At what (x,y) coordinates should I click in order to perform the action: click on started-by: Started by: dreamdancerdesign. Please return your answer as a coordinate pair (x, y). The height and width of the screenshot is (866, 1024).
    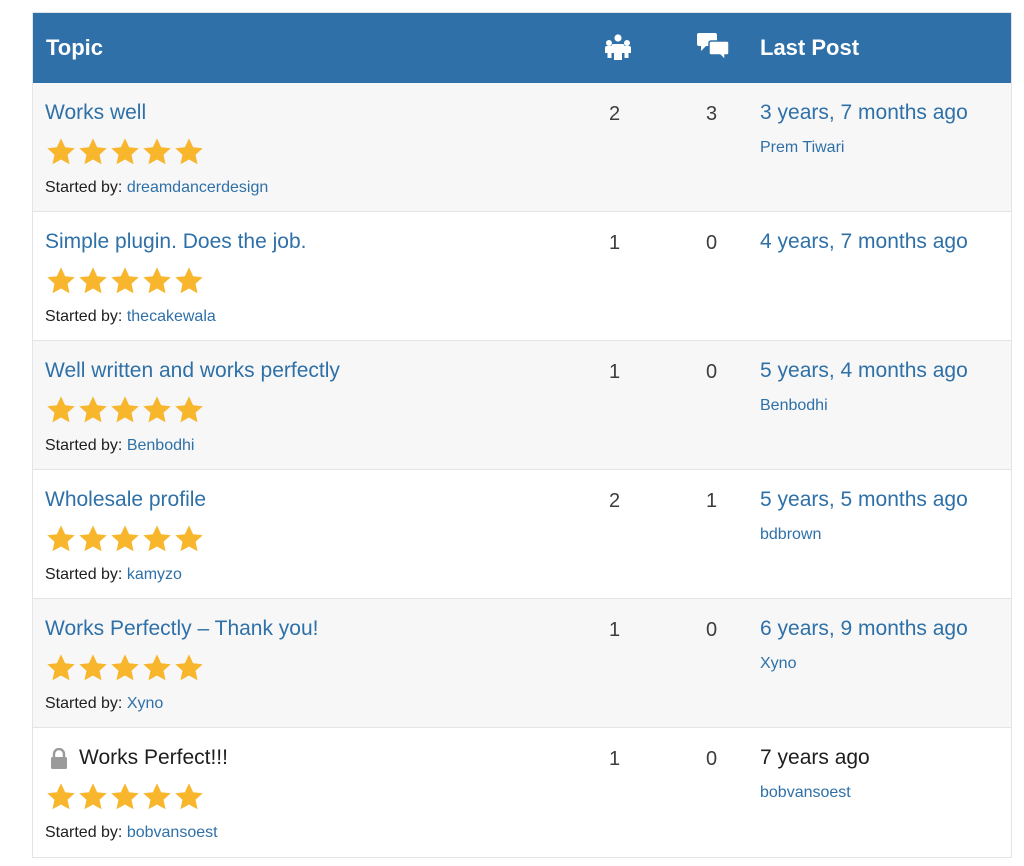
    Looking at the image, I should click on (156, 188).